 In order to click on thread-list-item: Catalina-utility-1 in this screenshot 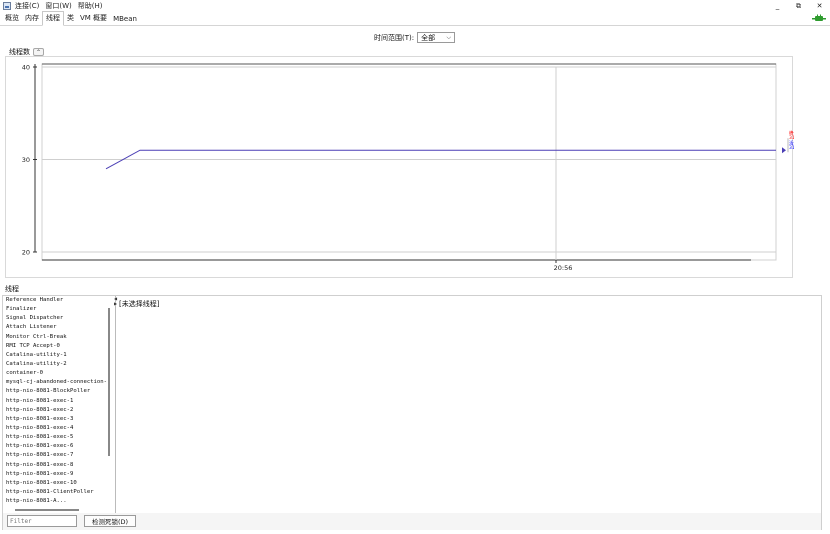, I will do `click(55, 355)`.